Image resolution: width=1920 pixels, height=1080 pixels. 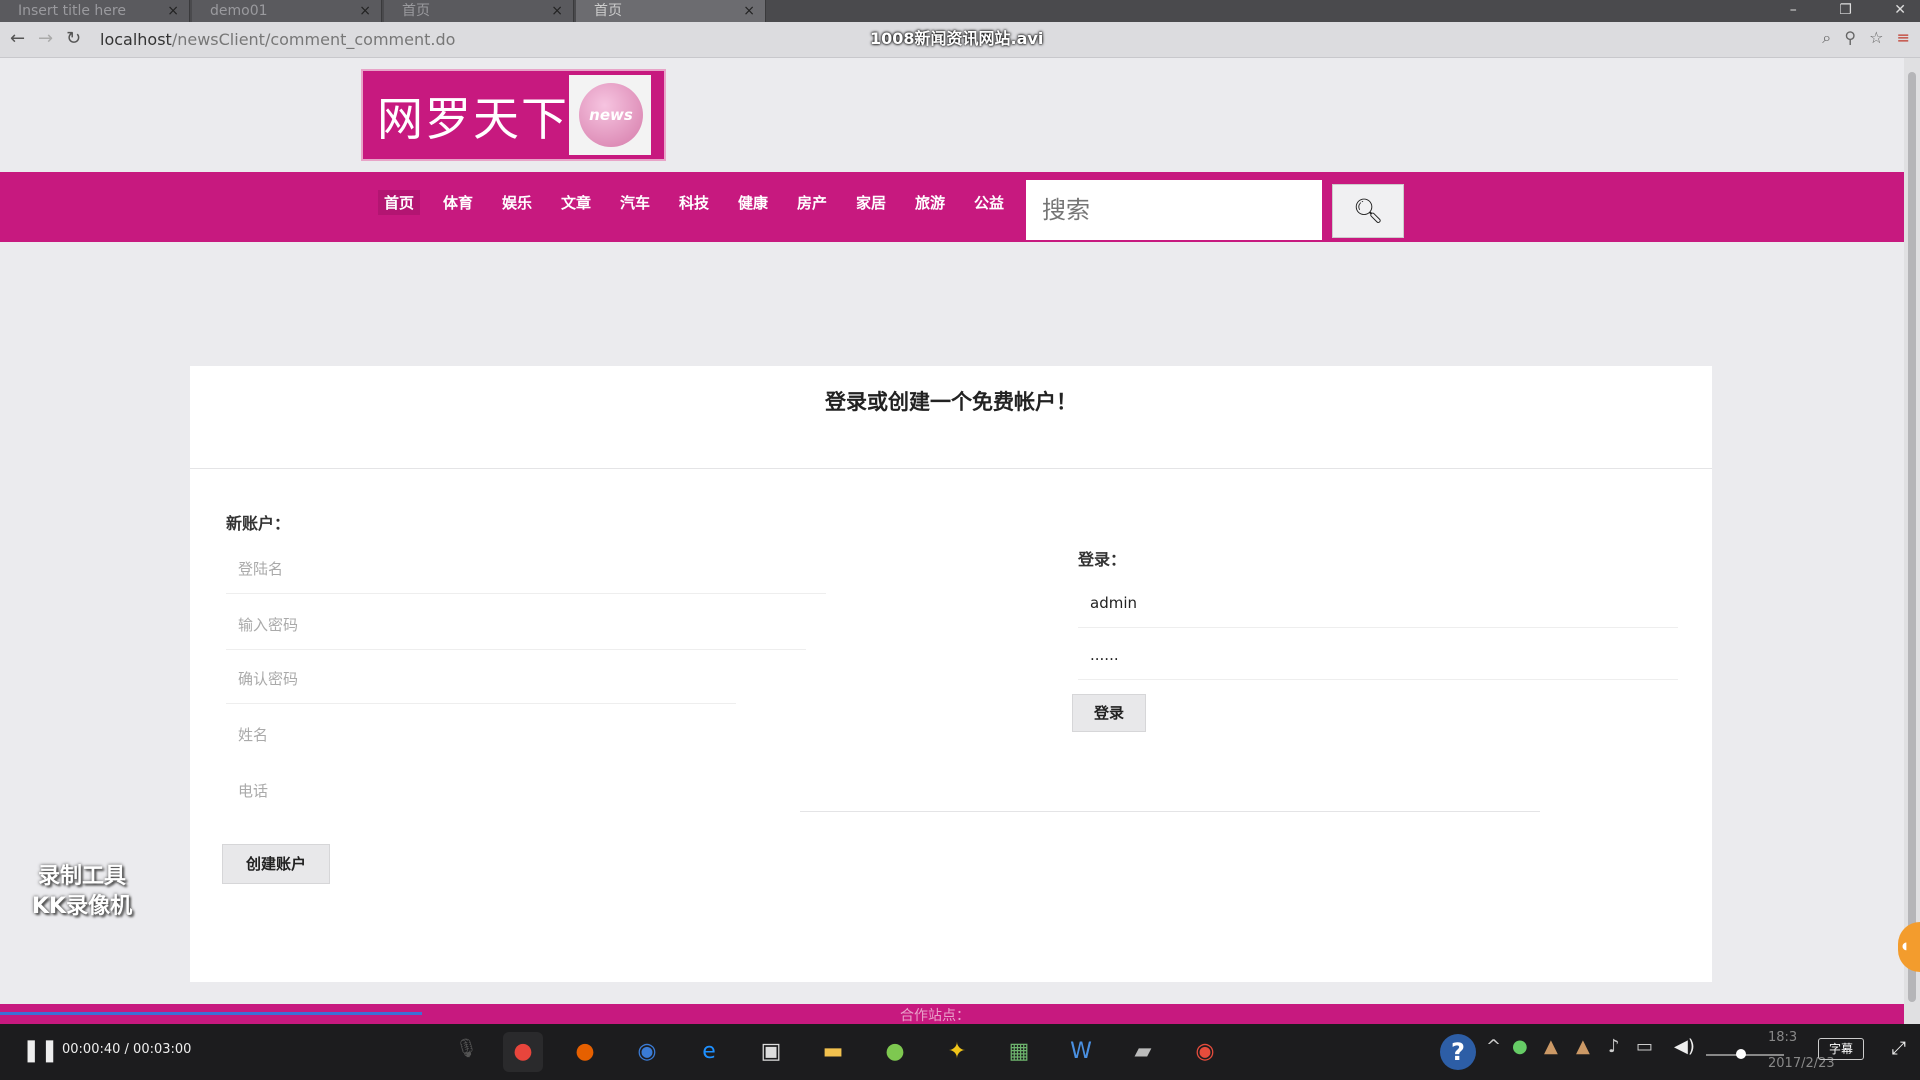 What do you see at coordinates (1684, 1046) in the screenshot?
I see `volume-icon: ◀)` at bounding box center [1684, 1046].